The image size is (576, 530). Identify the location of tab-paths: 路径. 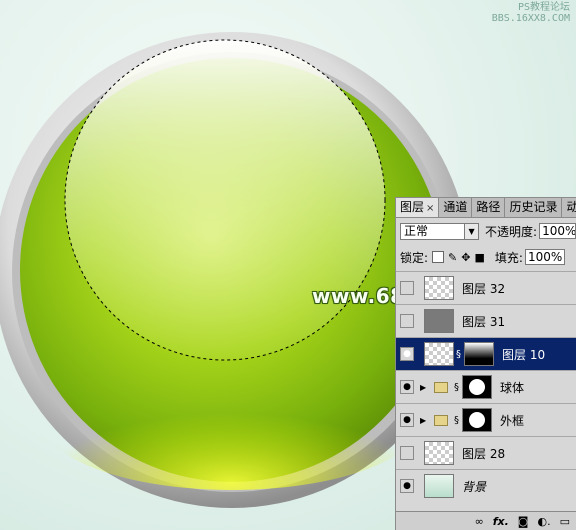
(489, 207).